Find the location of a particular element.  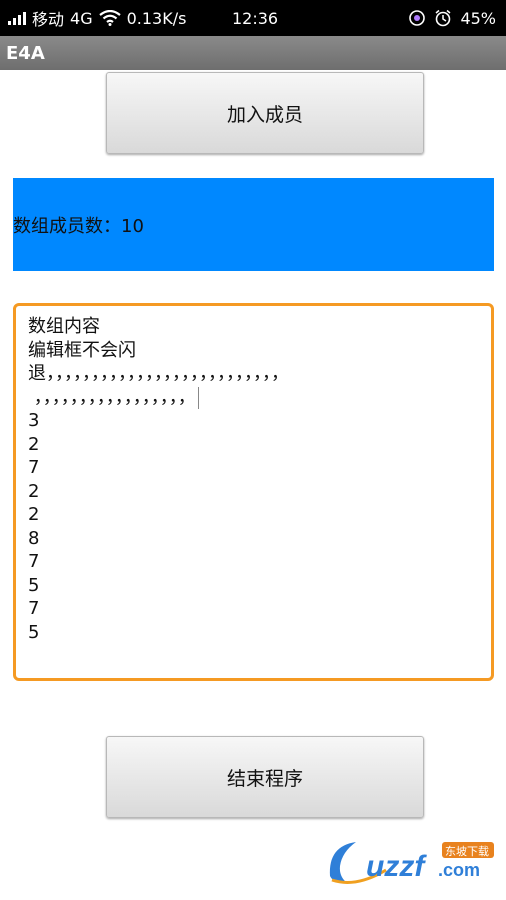

wifi-icon is located at coordinates (109, 18).